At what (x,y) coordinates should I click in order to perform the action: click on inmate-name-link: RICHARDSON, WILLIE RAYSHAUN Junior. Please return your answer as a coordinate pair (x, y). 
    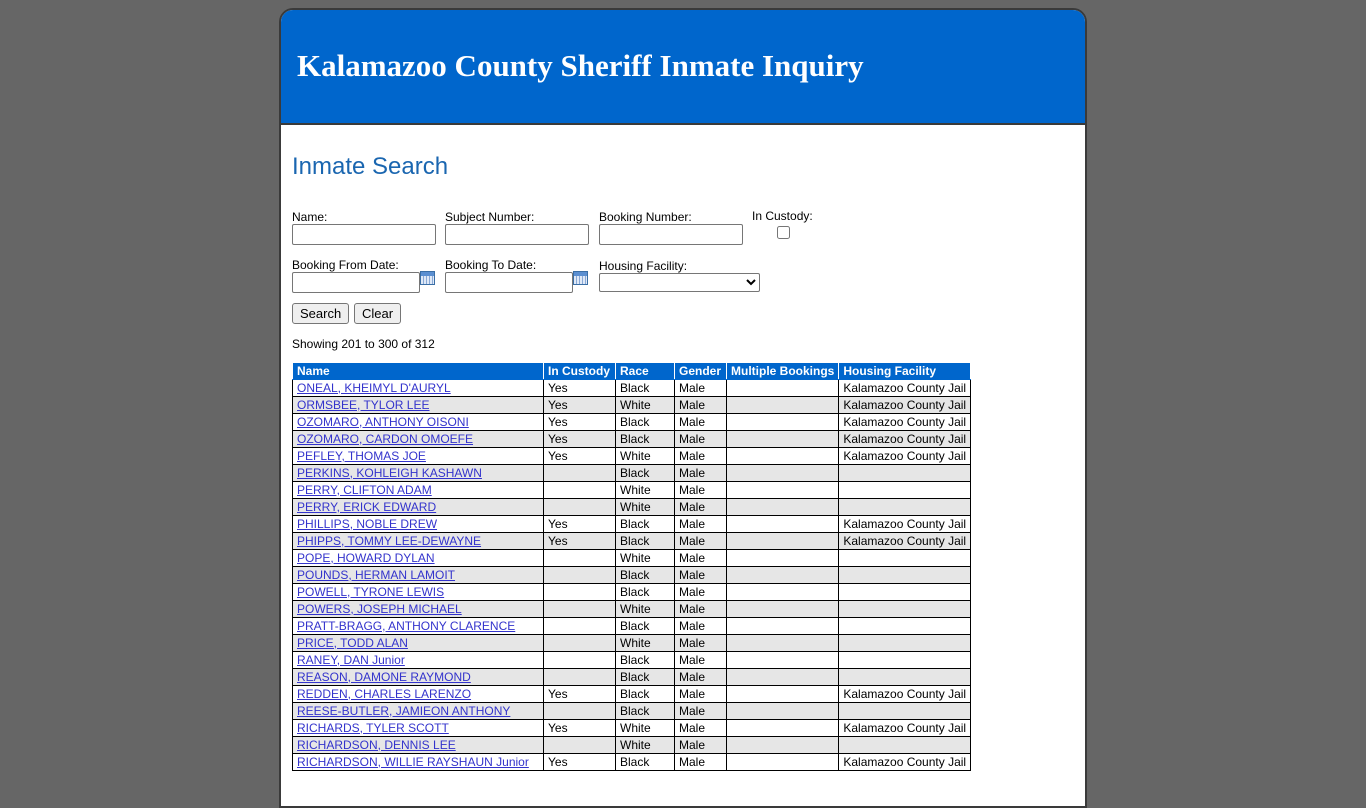
    Looking at the image, I should click on (413, 762).